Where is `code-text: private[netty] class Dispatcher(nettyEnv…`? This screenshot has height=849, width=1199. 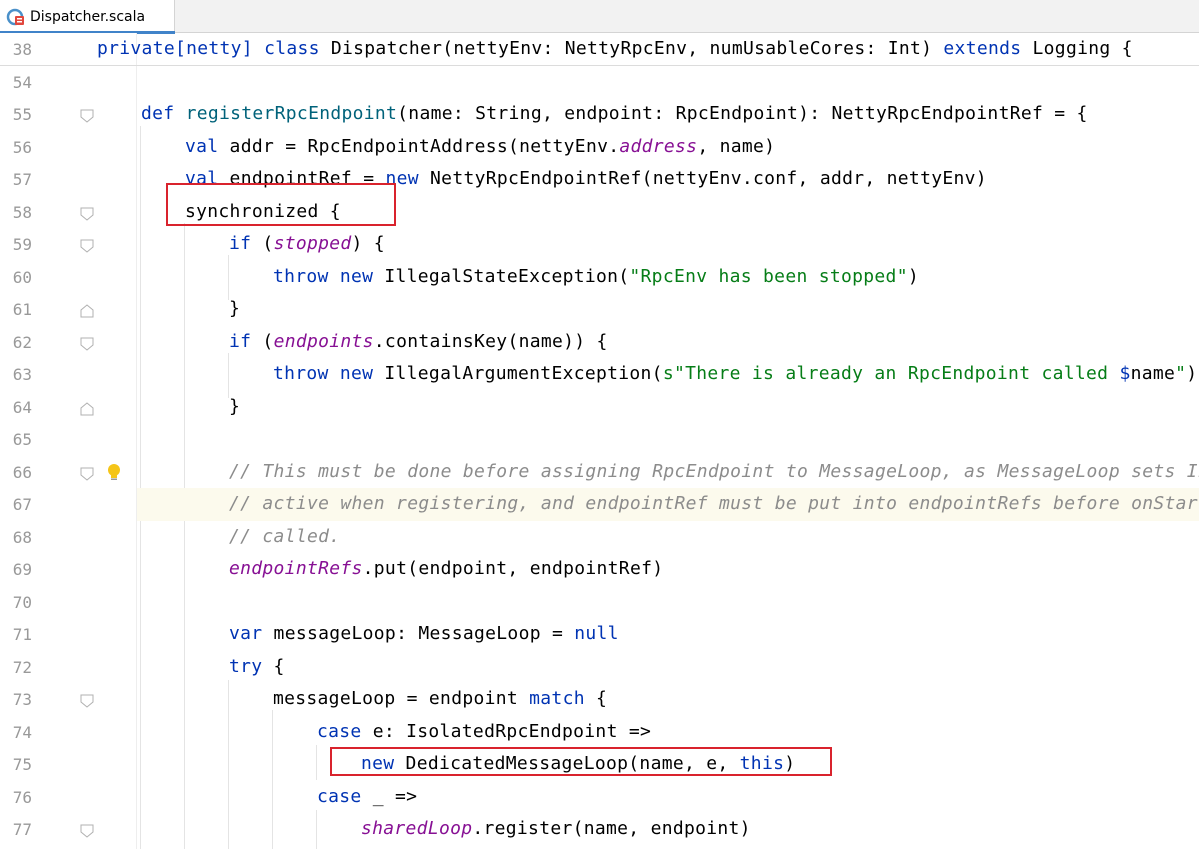 code-text: private[netty] class Dispatcher(nettyEnv… is located at coordinates (615, 48).